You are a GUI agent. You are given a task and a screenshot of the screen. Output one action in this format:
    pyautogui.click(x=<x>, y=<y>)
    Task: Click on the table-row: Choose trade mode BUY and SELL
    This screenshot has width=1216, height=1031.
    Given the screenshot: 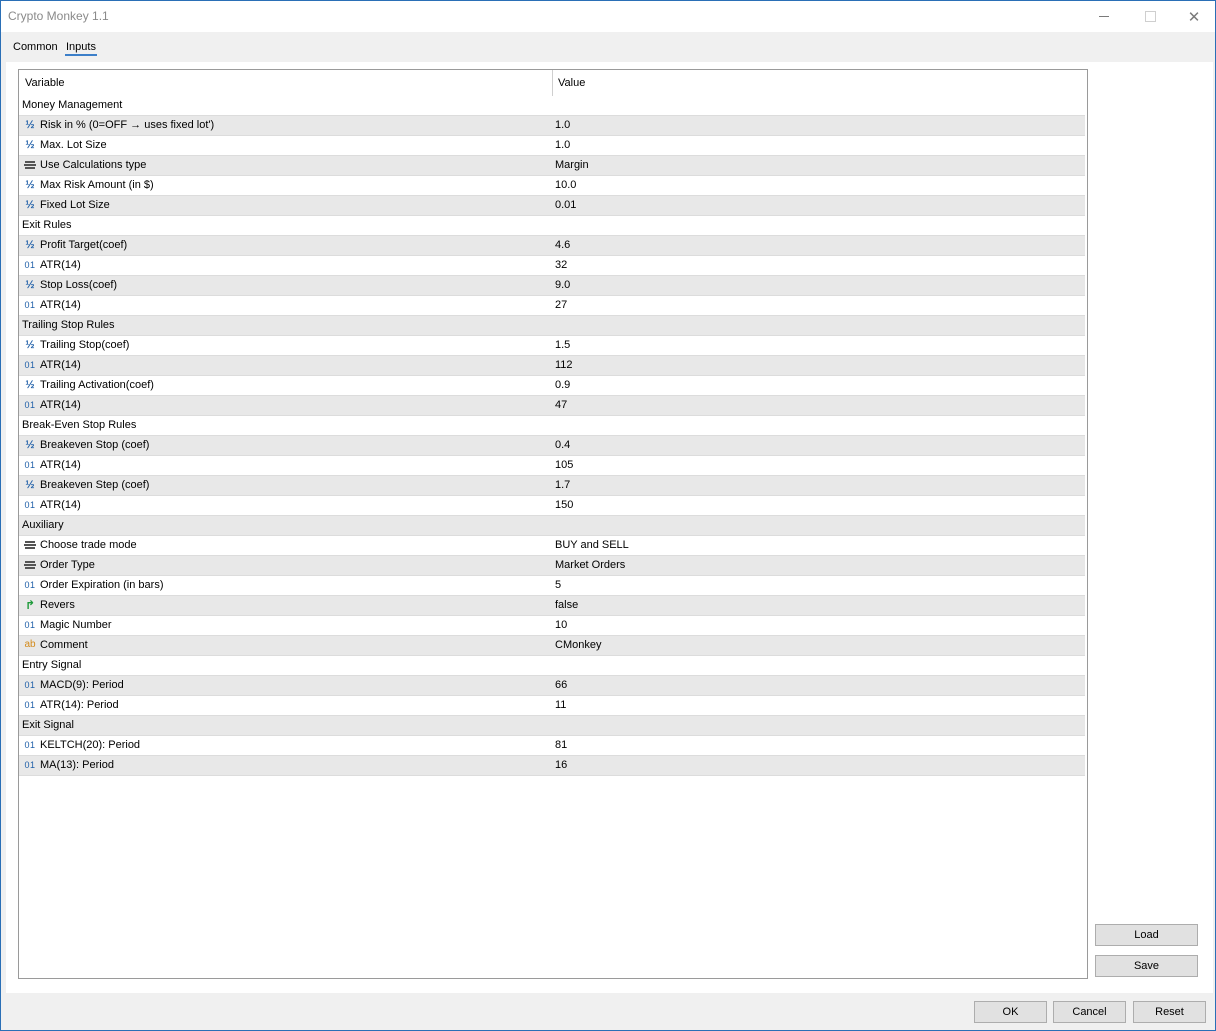 What is the action you would take?
    pyautogui.click(x=552, y=546)
    